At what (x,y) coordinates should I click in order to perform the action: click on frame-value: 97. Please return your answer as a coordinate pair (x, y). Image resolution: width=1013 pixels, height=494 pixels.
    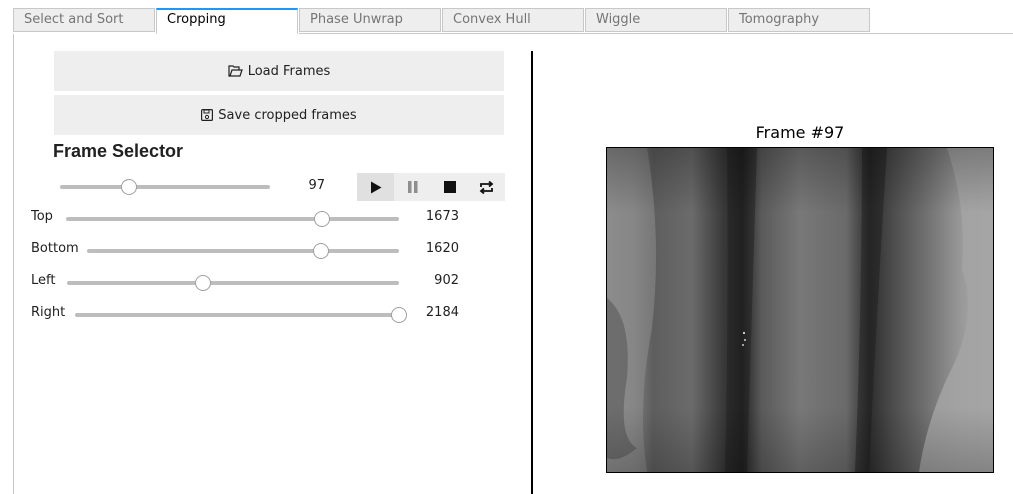
    Looking at the image, I should click on (316, 185).